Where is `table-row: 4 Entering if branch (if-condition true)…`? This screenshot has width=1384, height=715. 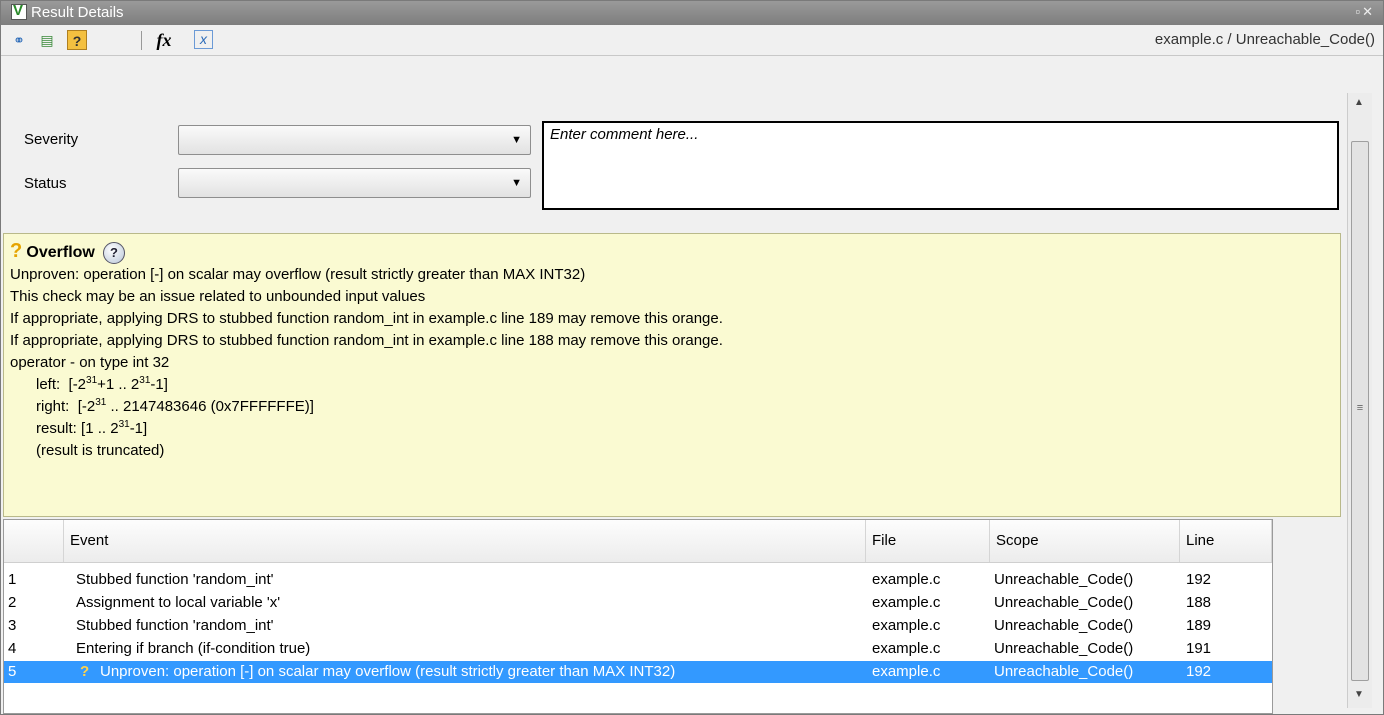 table-row: 4 Entering if branch (if-condition true)… is located at coordinates (638, 649).